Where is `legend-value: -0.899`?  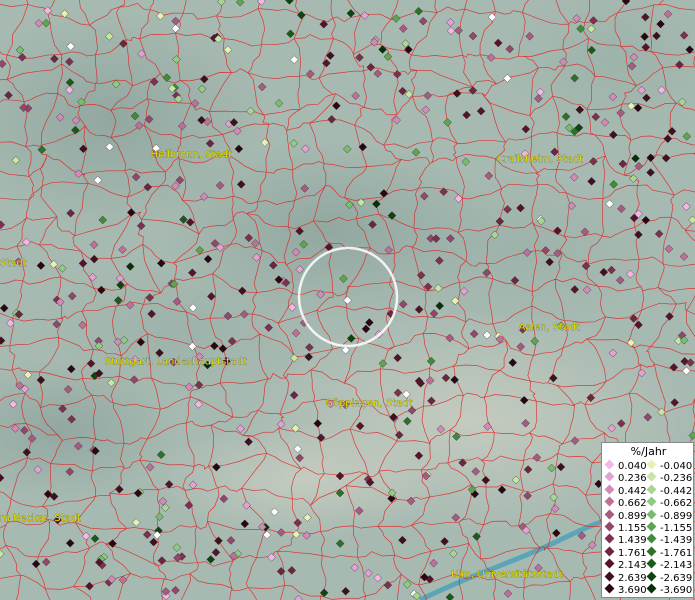 legend-value: -0.899 is located at coordinates (676, 516).